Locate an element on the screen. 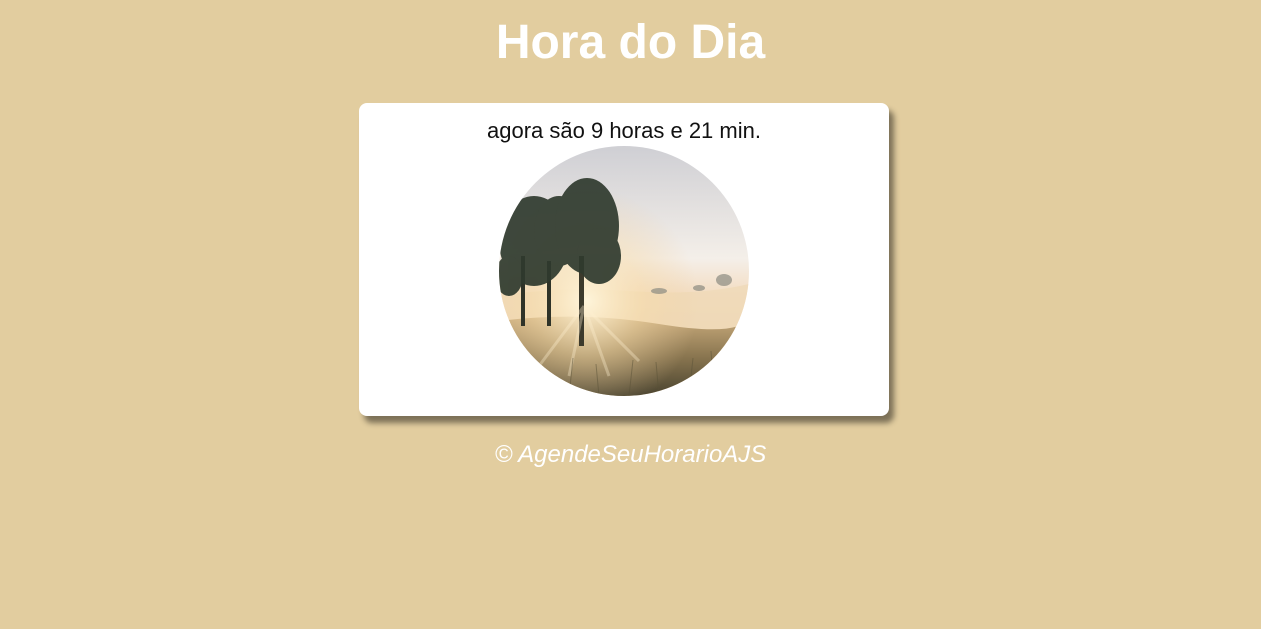 Image resolution: width=1261 pixels, height=629 pixels. current-time-text: agora são 9 horas e 21 min. is located at coordinates (624, 130).